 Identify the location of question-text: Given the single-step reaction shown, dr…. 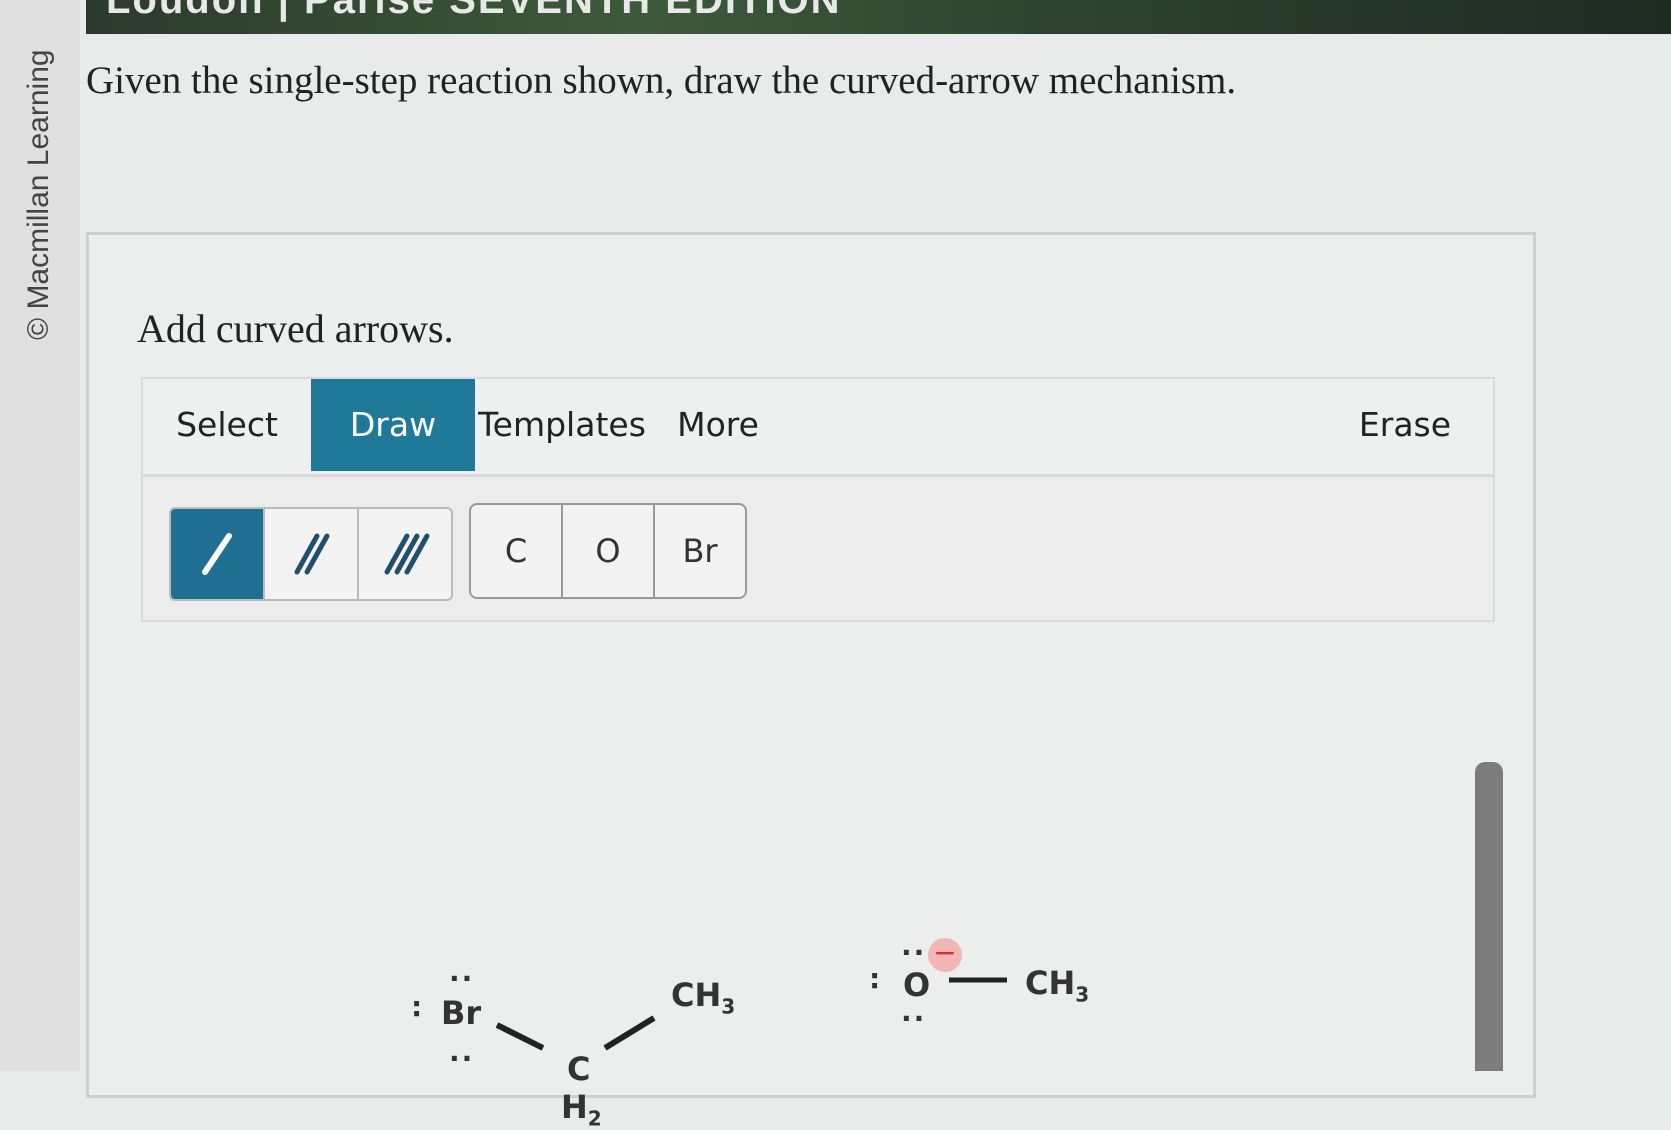
(661, 80).